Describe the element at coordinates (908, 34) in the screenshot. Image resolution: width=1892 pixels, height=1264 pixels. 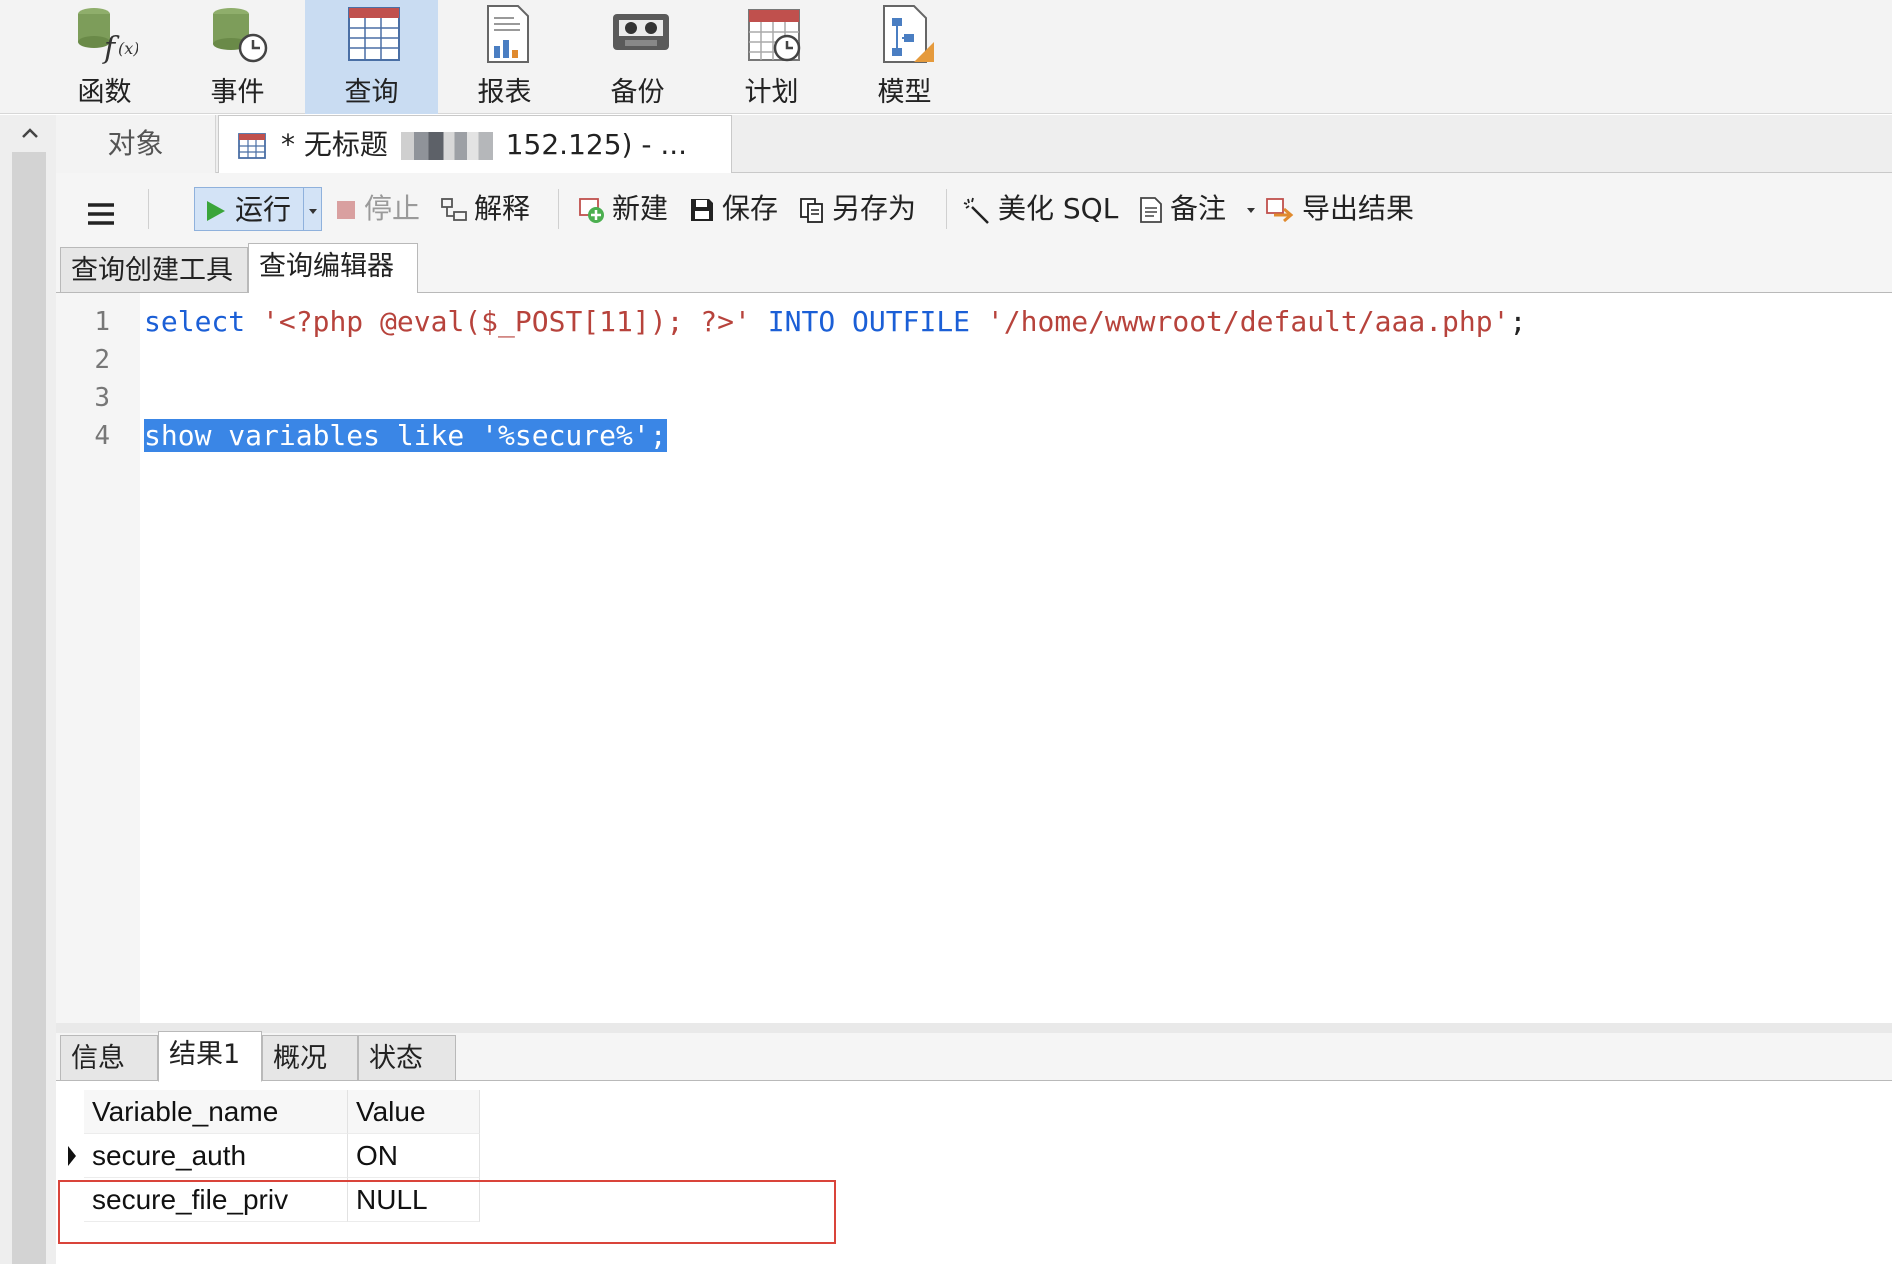
I see `model-icon` at that location.